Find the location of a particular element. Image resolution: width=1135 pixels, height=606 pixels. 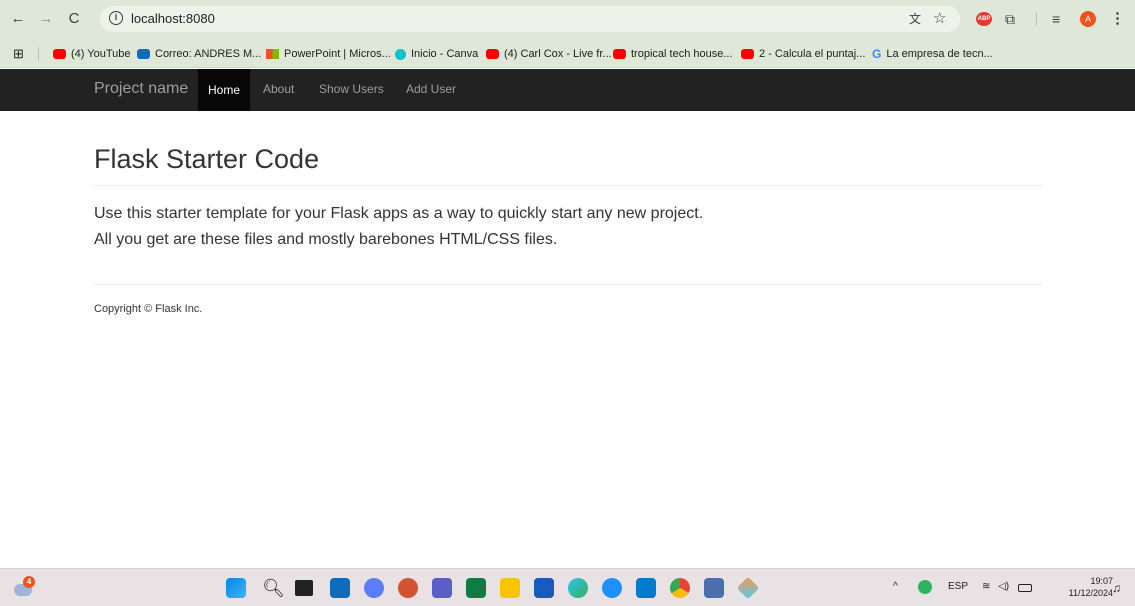

store-icon is located at coordinates (340, 588).